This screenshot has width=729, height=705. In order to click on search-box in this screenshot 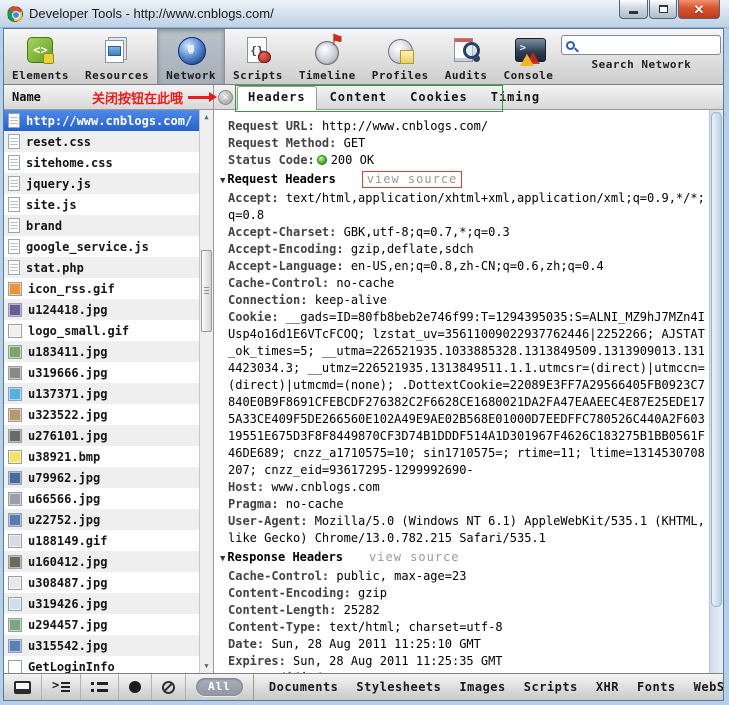, I will do `click(641, 45)`.